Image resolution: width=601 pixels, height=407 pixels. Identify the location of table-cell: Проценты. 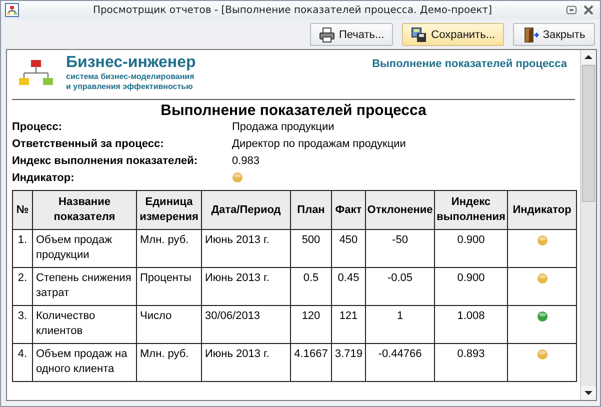
(169, 287).